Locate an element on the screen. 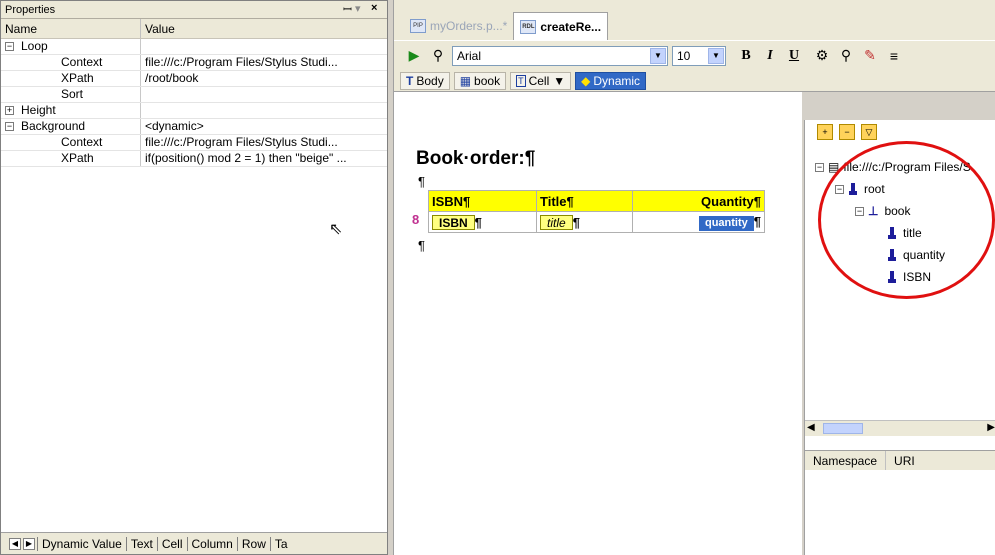 The image size is (995, 555). name-column-header: Name is located at coordinates (71, 28).